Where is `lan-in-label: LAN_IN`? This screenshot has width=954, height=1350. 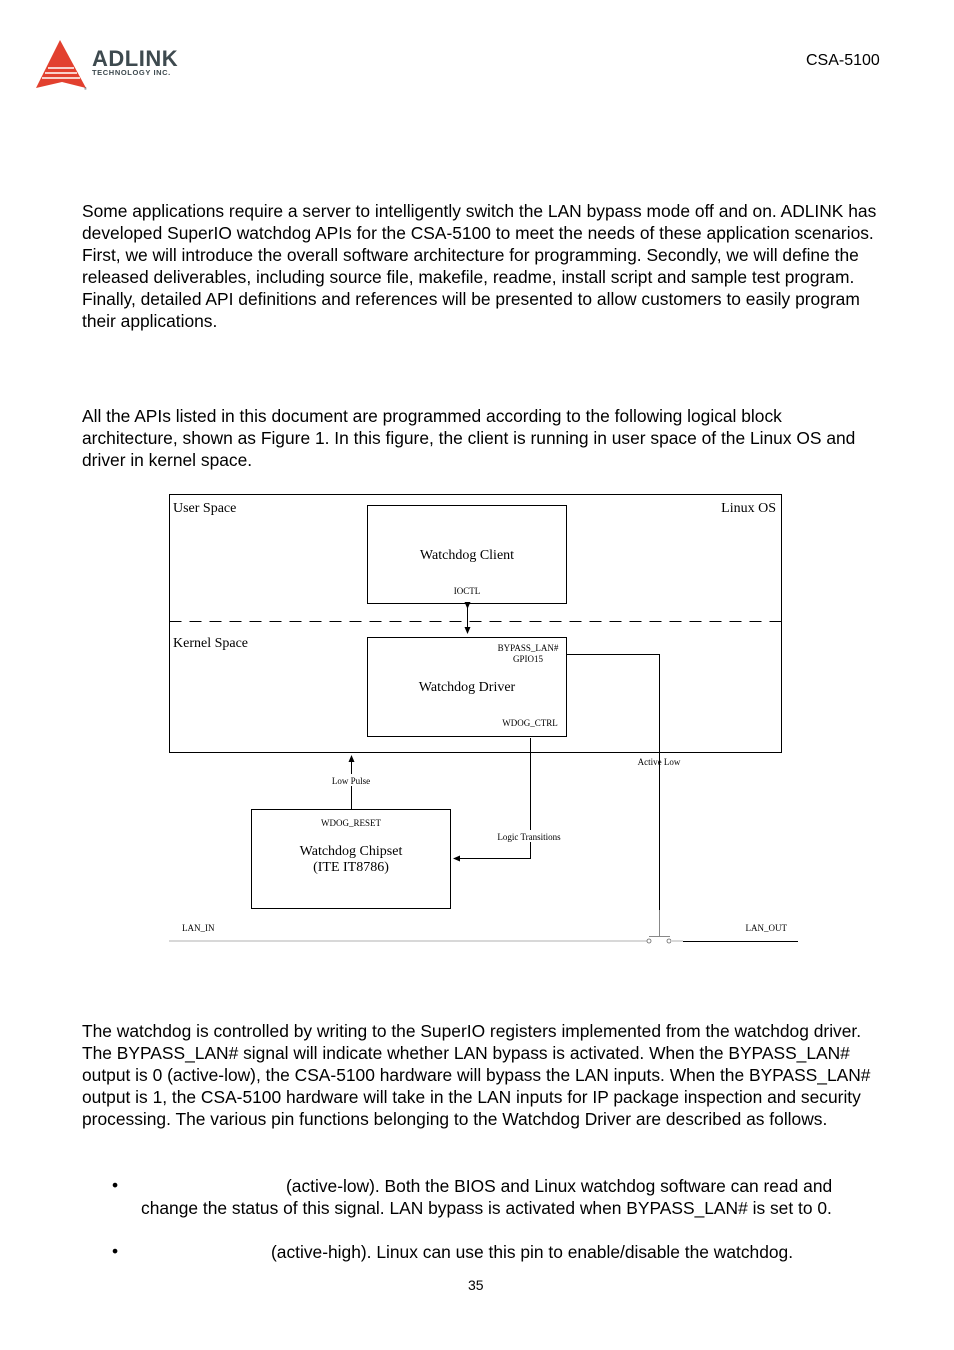 lan-in-label: LAN_IN is located at coordinates (198, 928).